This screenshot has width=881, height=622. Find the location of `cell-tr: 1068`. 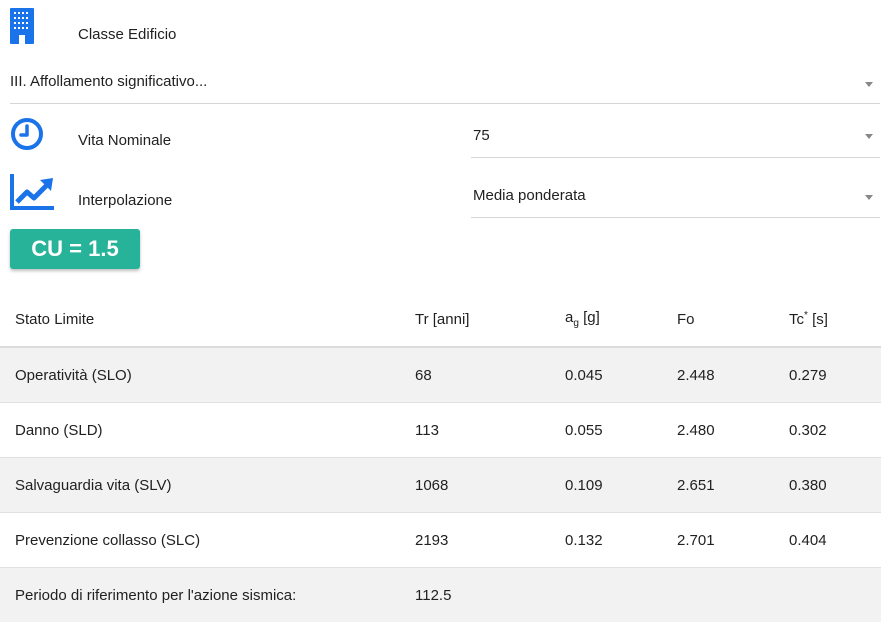

cell-tr: 1068 is located at coordinates (490, 485).